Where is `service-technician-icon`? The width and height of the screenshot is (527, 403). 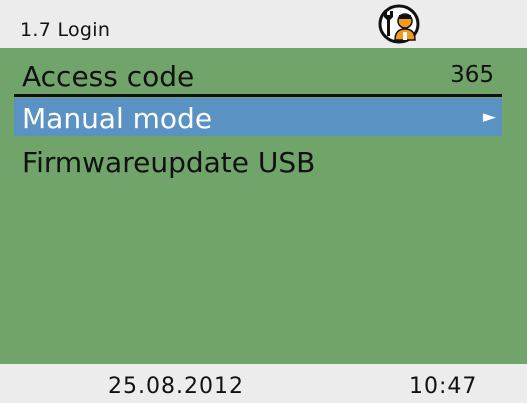
service-technician-icon is located at coordinates (399, 24).